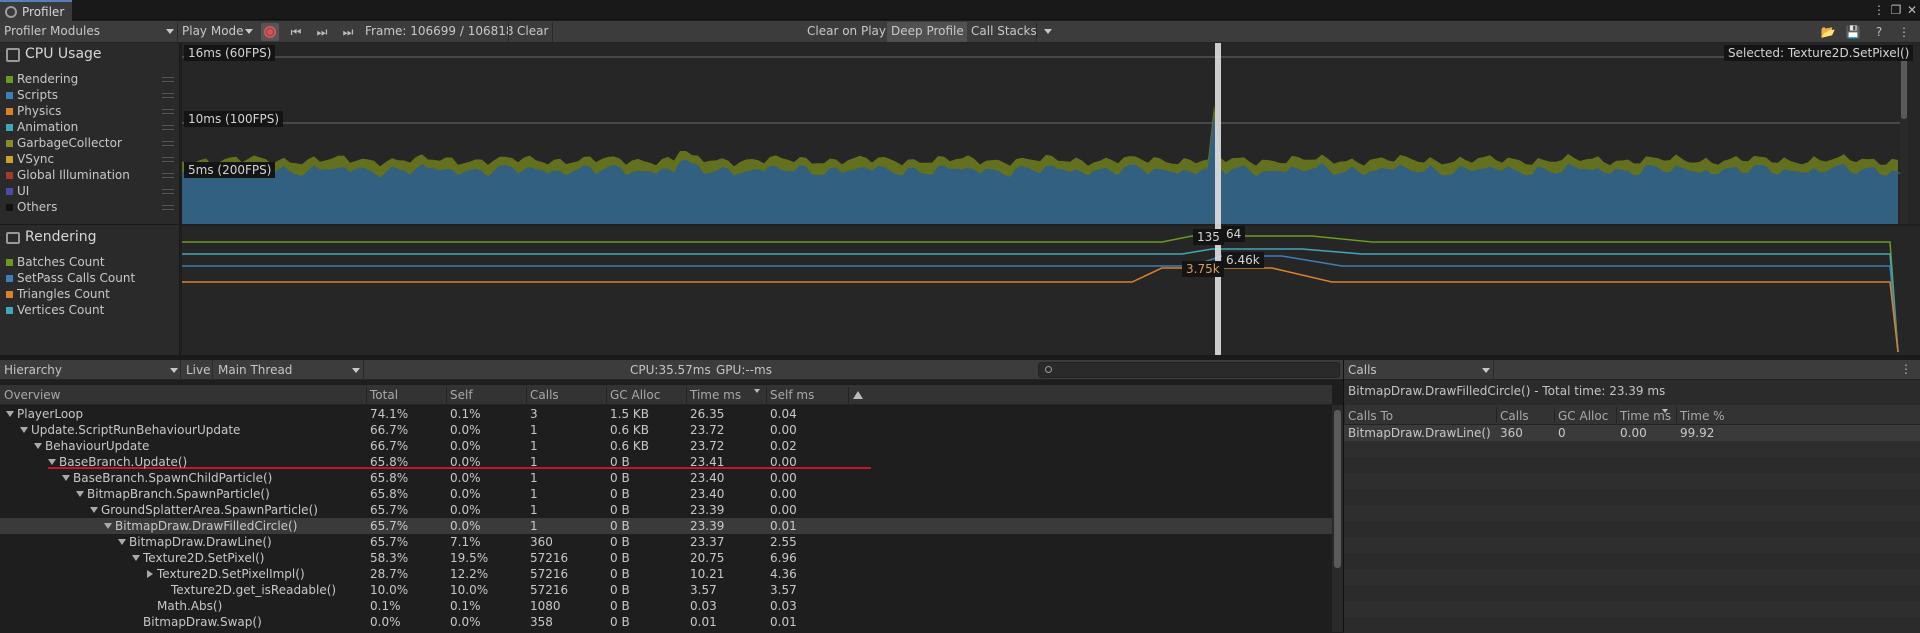 The image size is (1920, 633). I want to click on profiler-tab: Profiler, so click(36, 10).